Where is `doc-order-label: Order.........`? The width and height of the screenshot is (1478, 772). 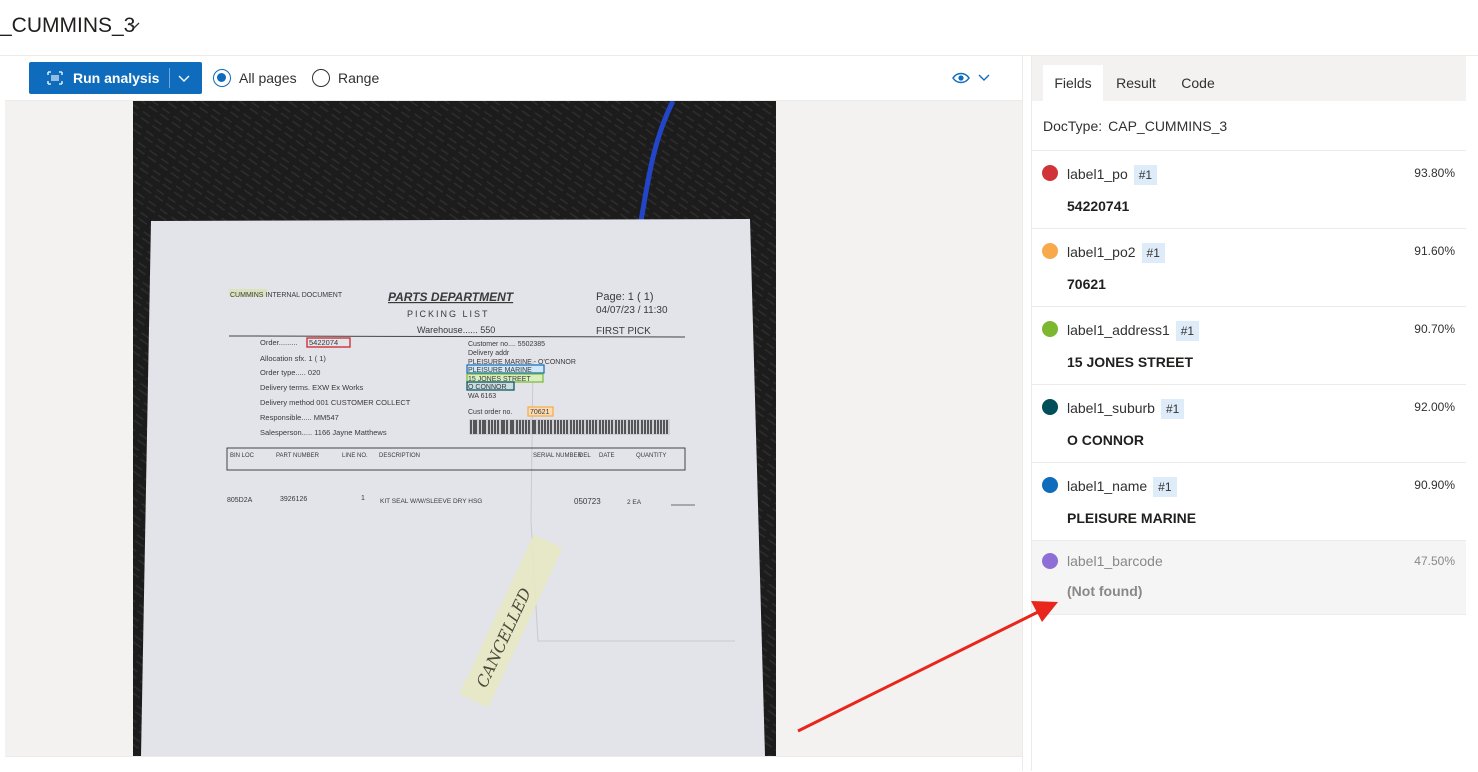 doc-order-label: Order......... is located at coordinates (279, 342).